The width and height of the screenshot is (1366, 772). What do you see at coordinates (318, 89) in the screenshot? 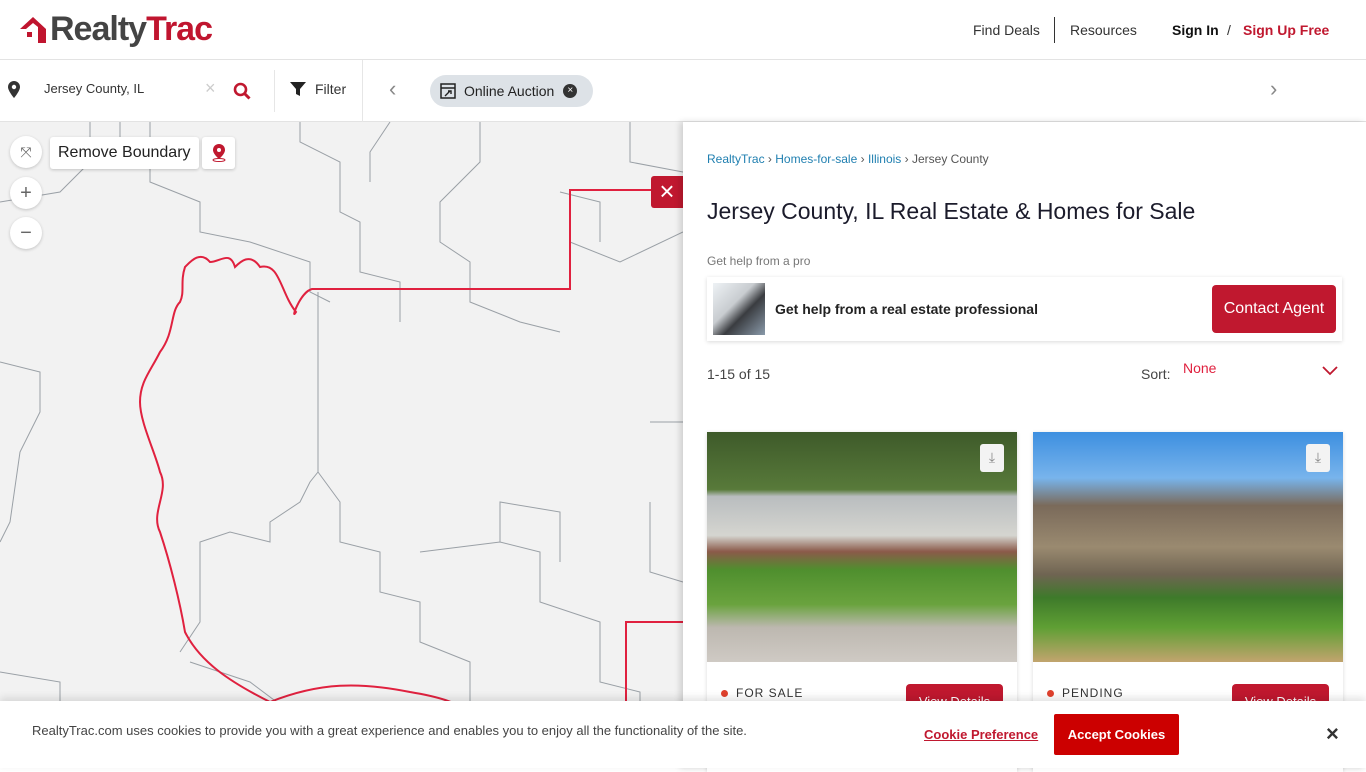
I see `filter-button: Filter` at bounding box center [318, 89].